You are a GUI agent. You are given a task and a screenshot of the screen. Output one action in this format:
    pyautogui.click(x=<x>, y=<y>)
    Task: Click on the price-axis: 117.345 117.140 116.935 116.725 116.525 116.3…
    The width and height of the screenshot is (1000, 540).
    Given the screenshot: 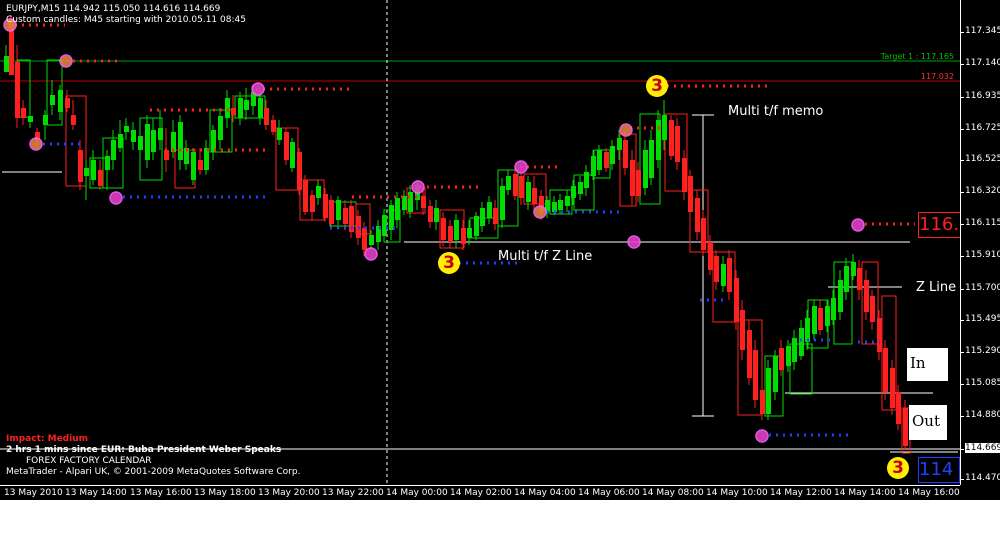 What is the action you would take?
    pyautogui.click(x=980, y=242)
    